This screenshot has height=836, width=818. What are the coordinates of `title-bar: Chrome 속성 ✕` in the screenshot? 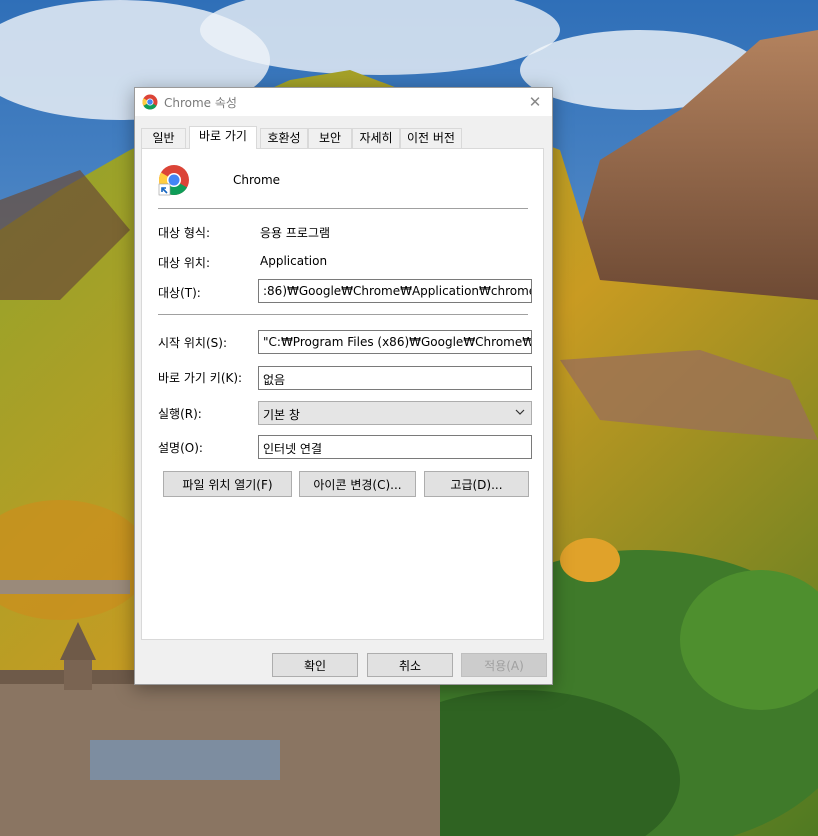 It's located at (343, 102).